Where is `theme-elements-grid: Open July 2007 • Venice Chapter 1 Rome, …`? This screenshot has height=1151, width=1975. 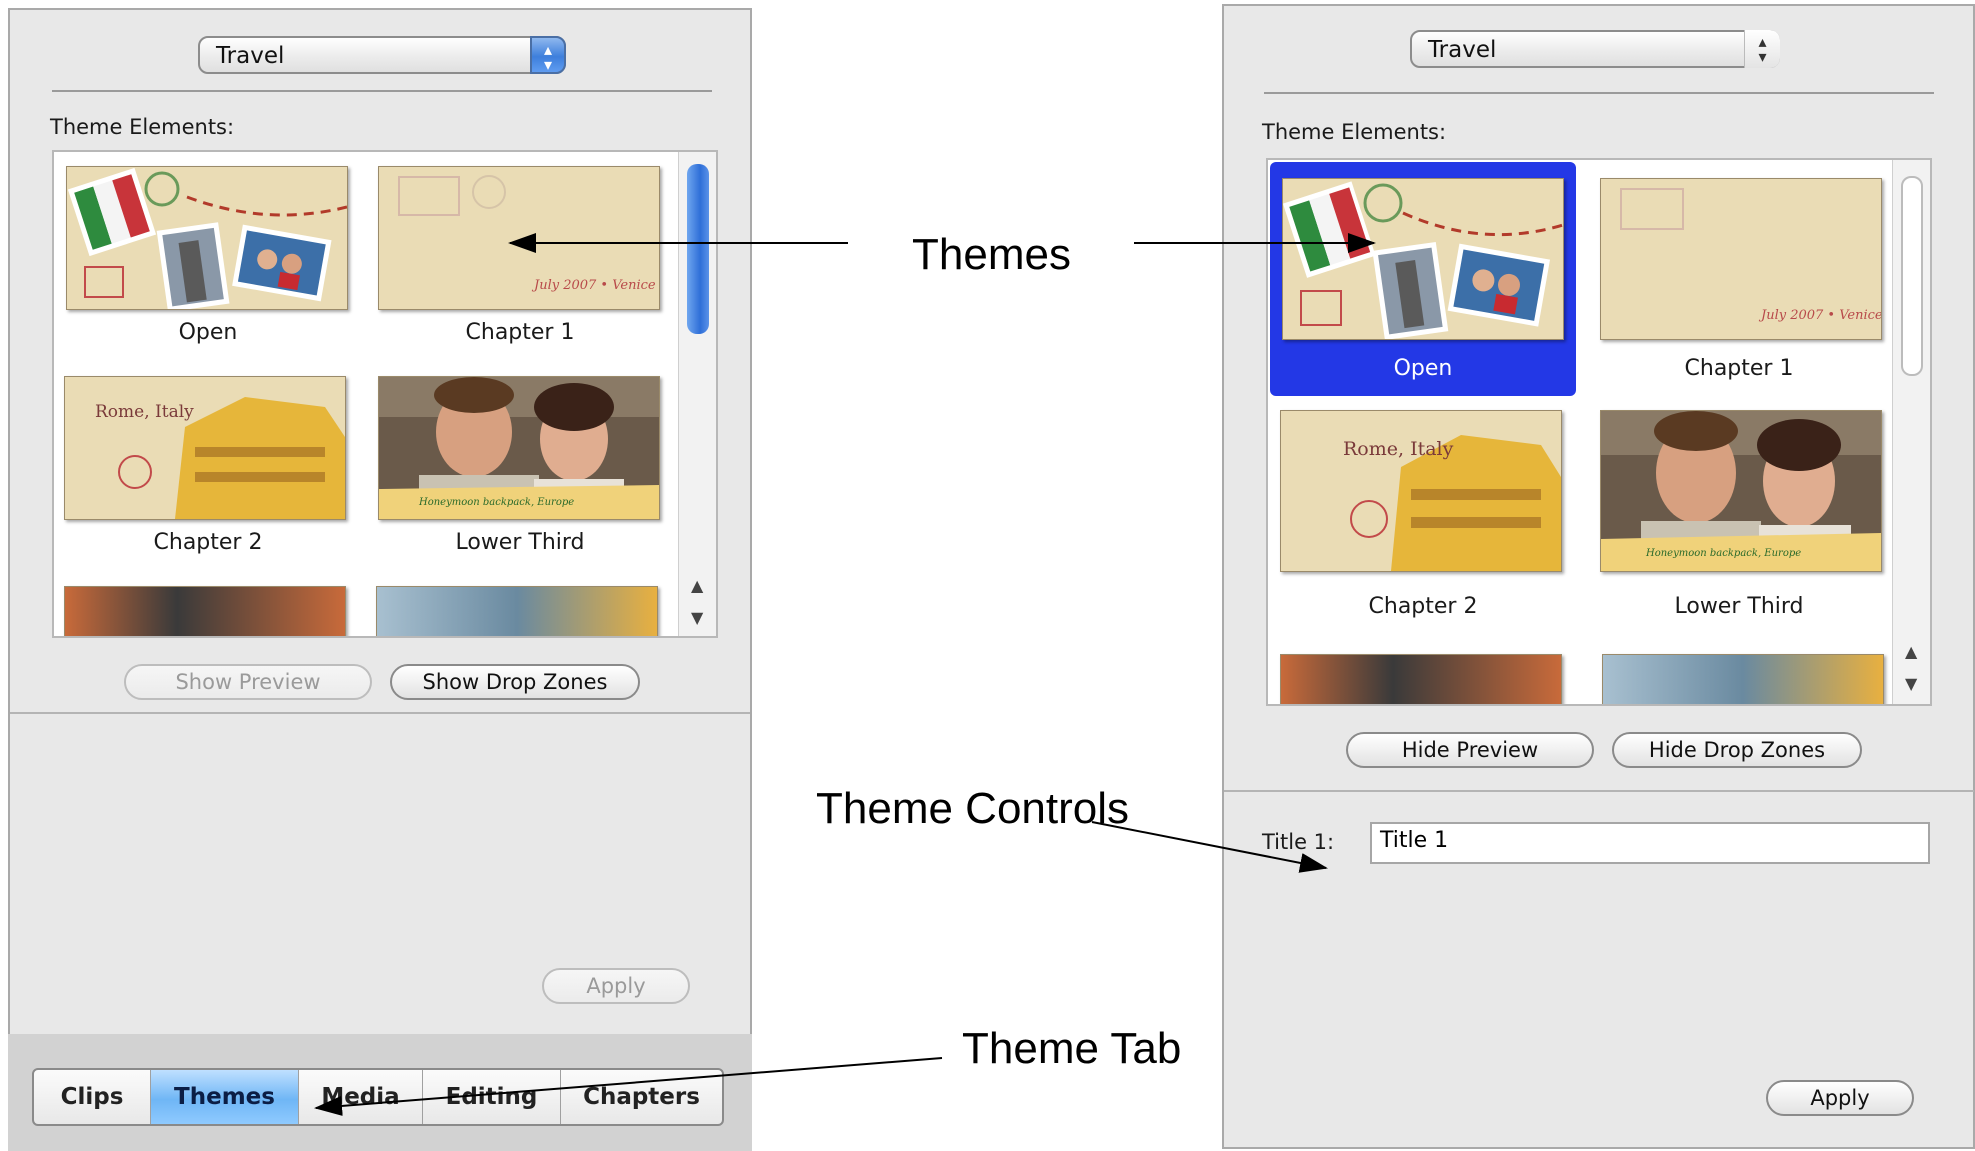
theme-elements-grid: Open July 2007 • Venice Chapter 1 Rome, … is located at coordinates (385, 394).